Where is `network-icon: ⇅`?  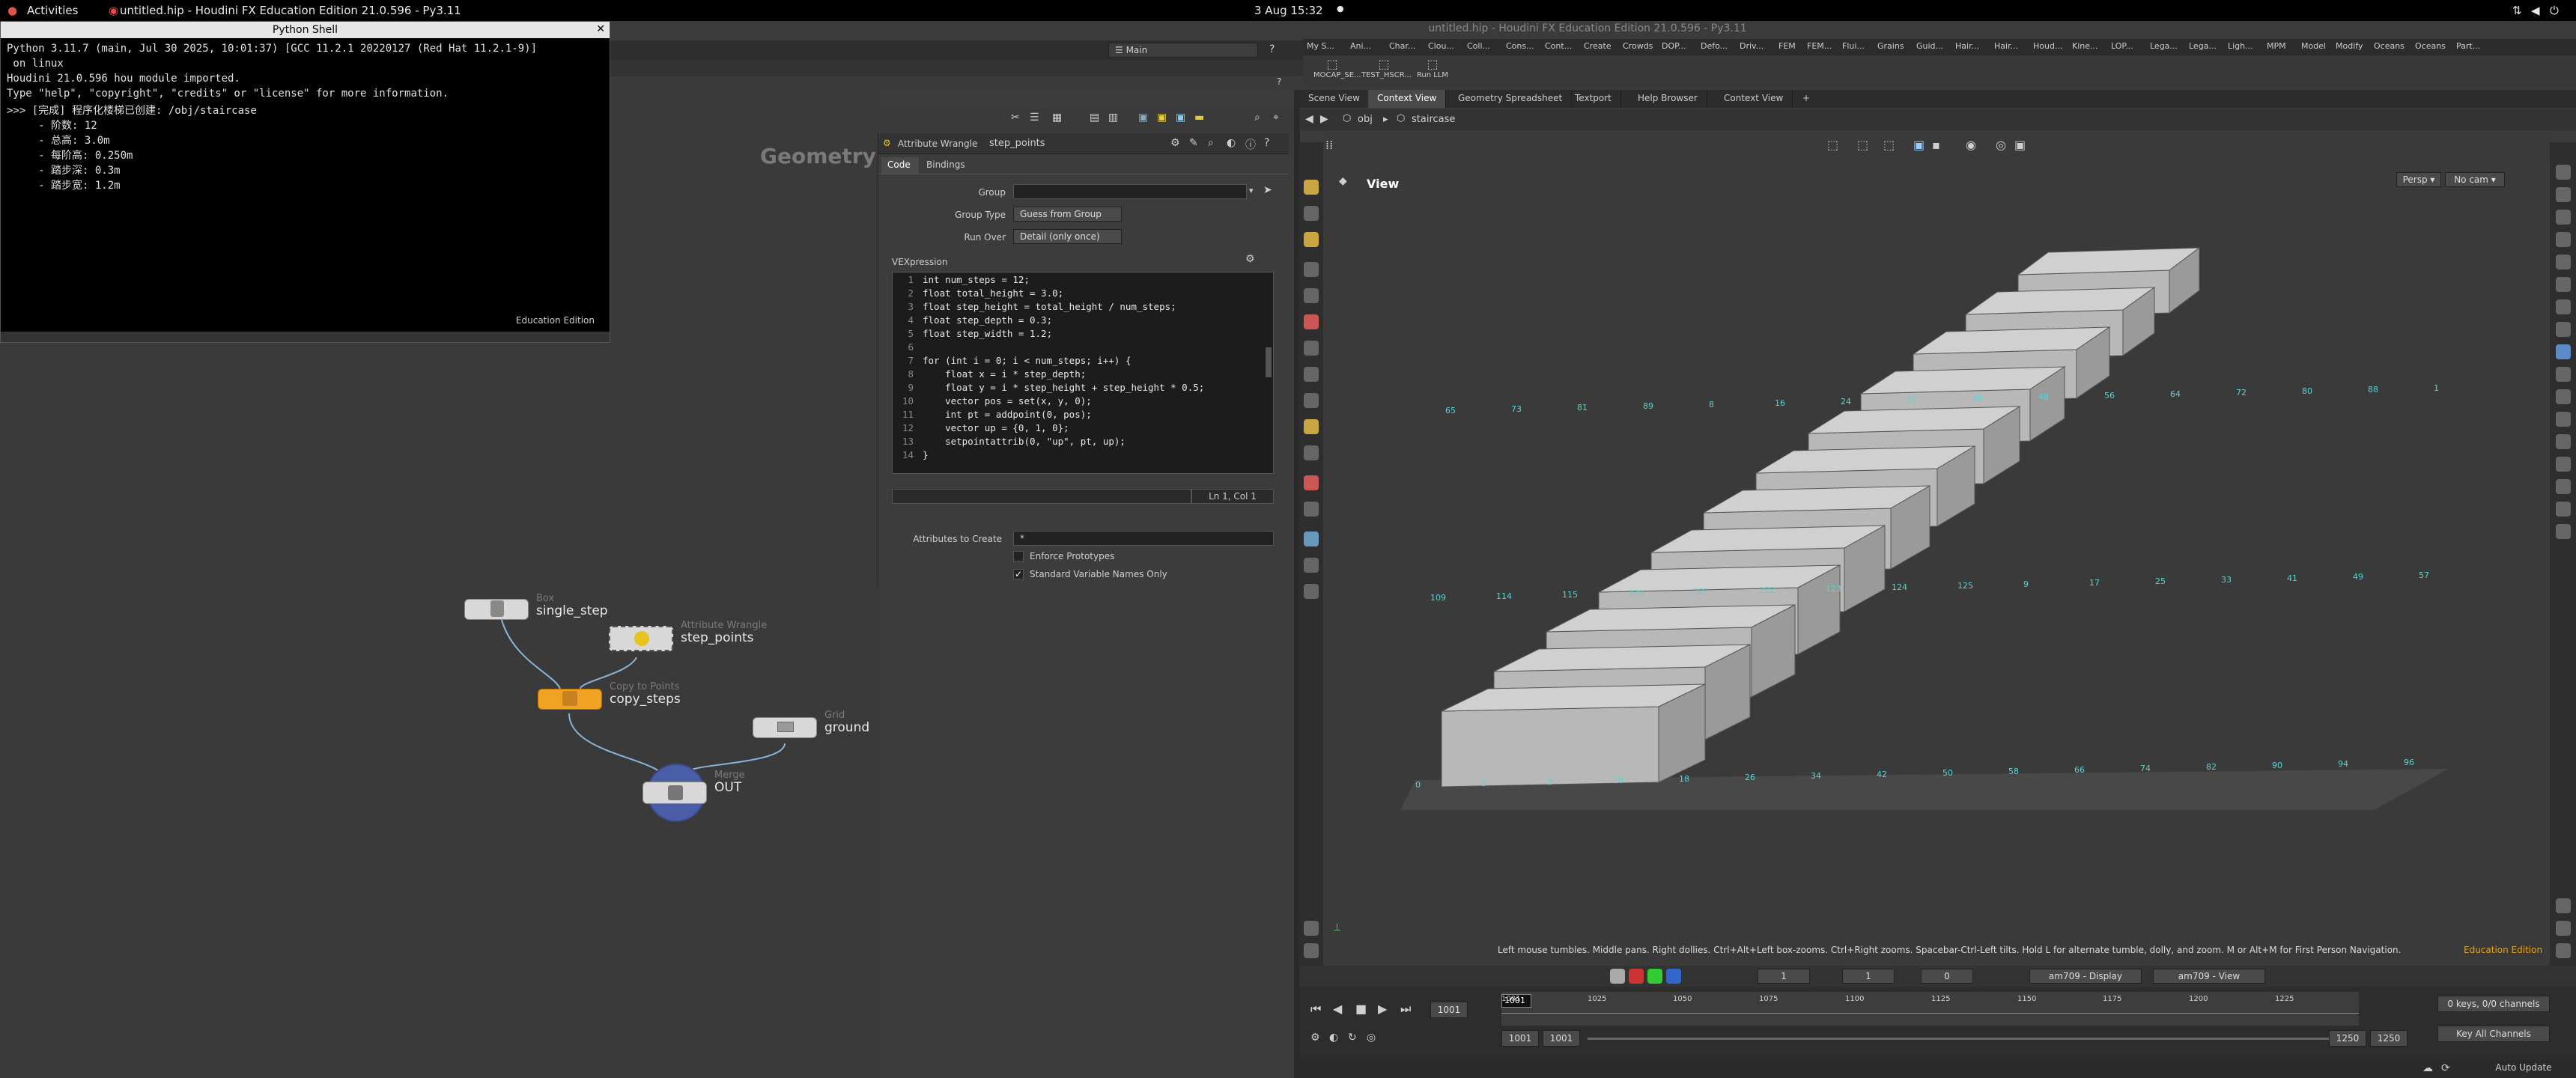 network-icon: ⇅ is located at coordinates (2517, 10).